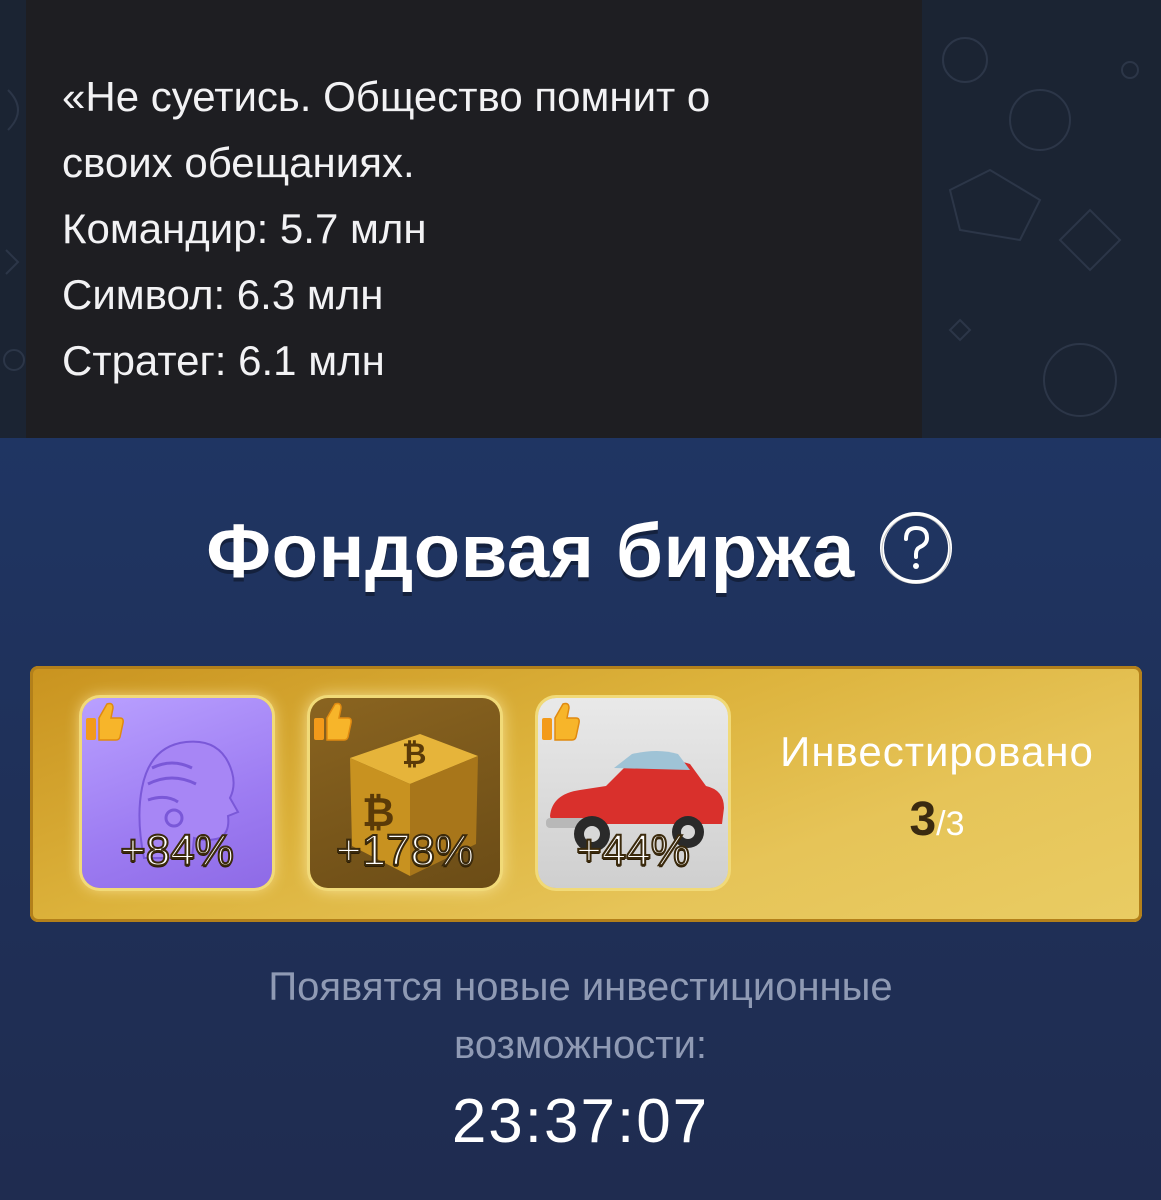 The image size is (1161, 1200). I want to click on card-percent: +84%, so click(177, 850).